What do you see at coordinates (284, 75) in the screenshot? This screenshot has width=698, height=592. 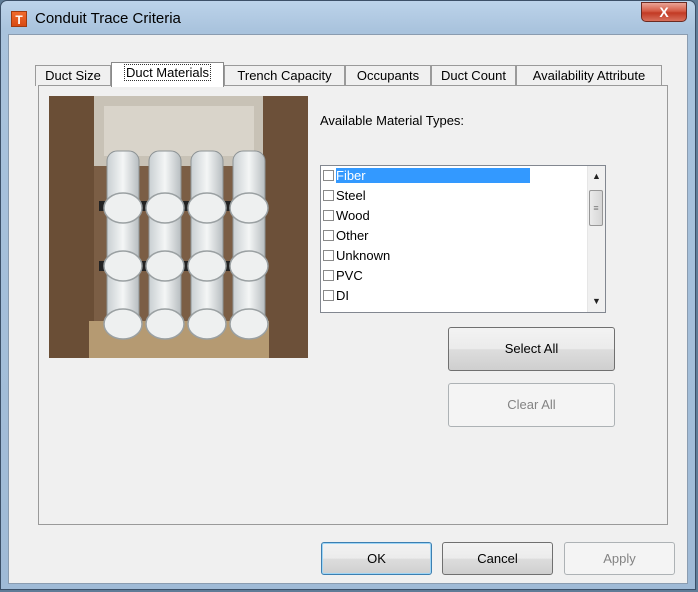 I see `tab-trench-capacity: Trench Capacity` at bounding box center [284, 75].